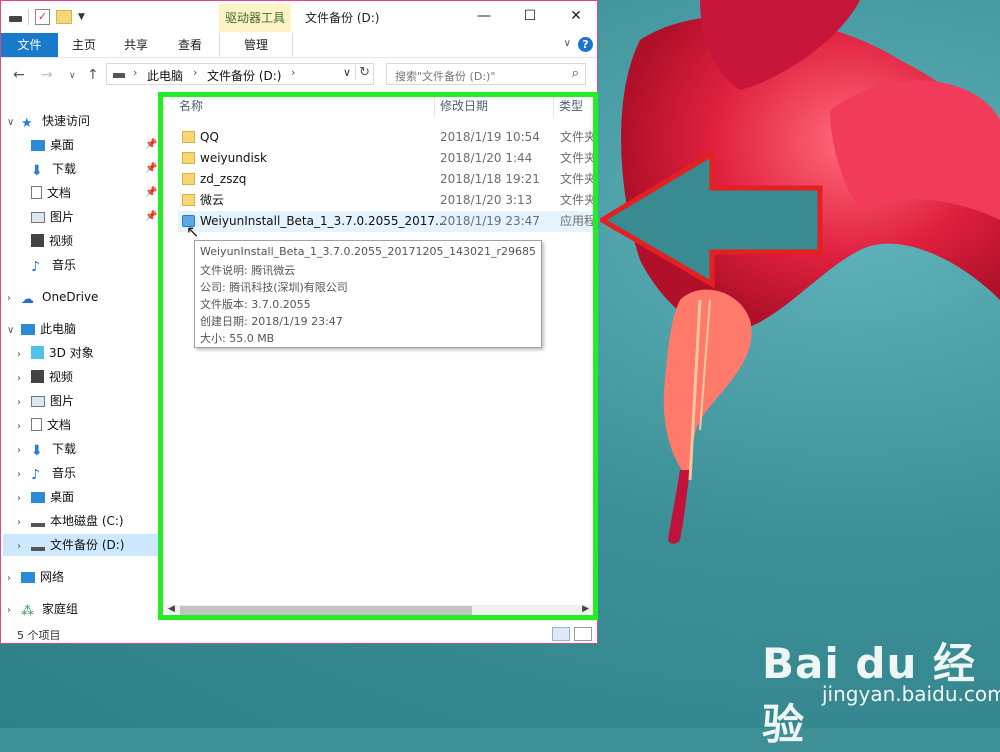 Image resolution: width=1000 pixels, height=752 pixels. What do you see at coordinates (575, 73) in the screenshot?
I see `search-icon: ⌕` at bounding box center [575, 73].